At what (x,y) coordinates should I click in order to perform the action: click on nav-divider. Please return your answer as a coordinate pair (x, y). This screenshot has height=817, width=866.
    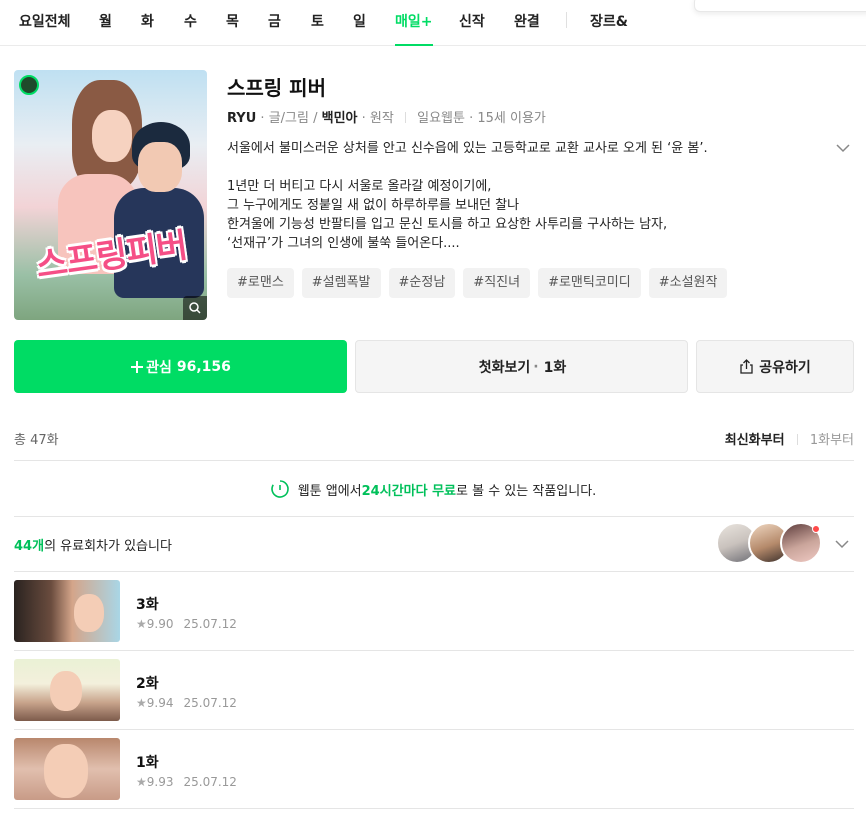
    Looking at the image, I should click on (566, 20).